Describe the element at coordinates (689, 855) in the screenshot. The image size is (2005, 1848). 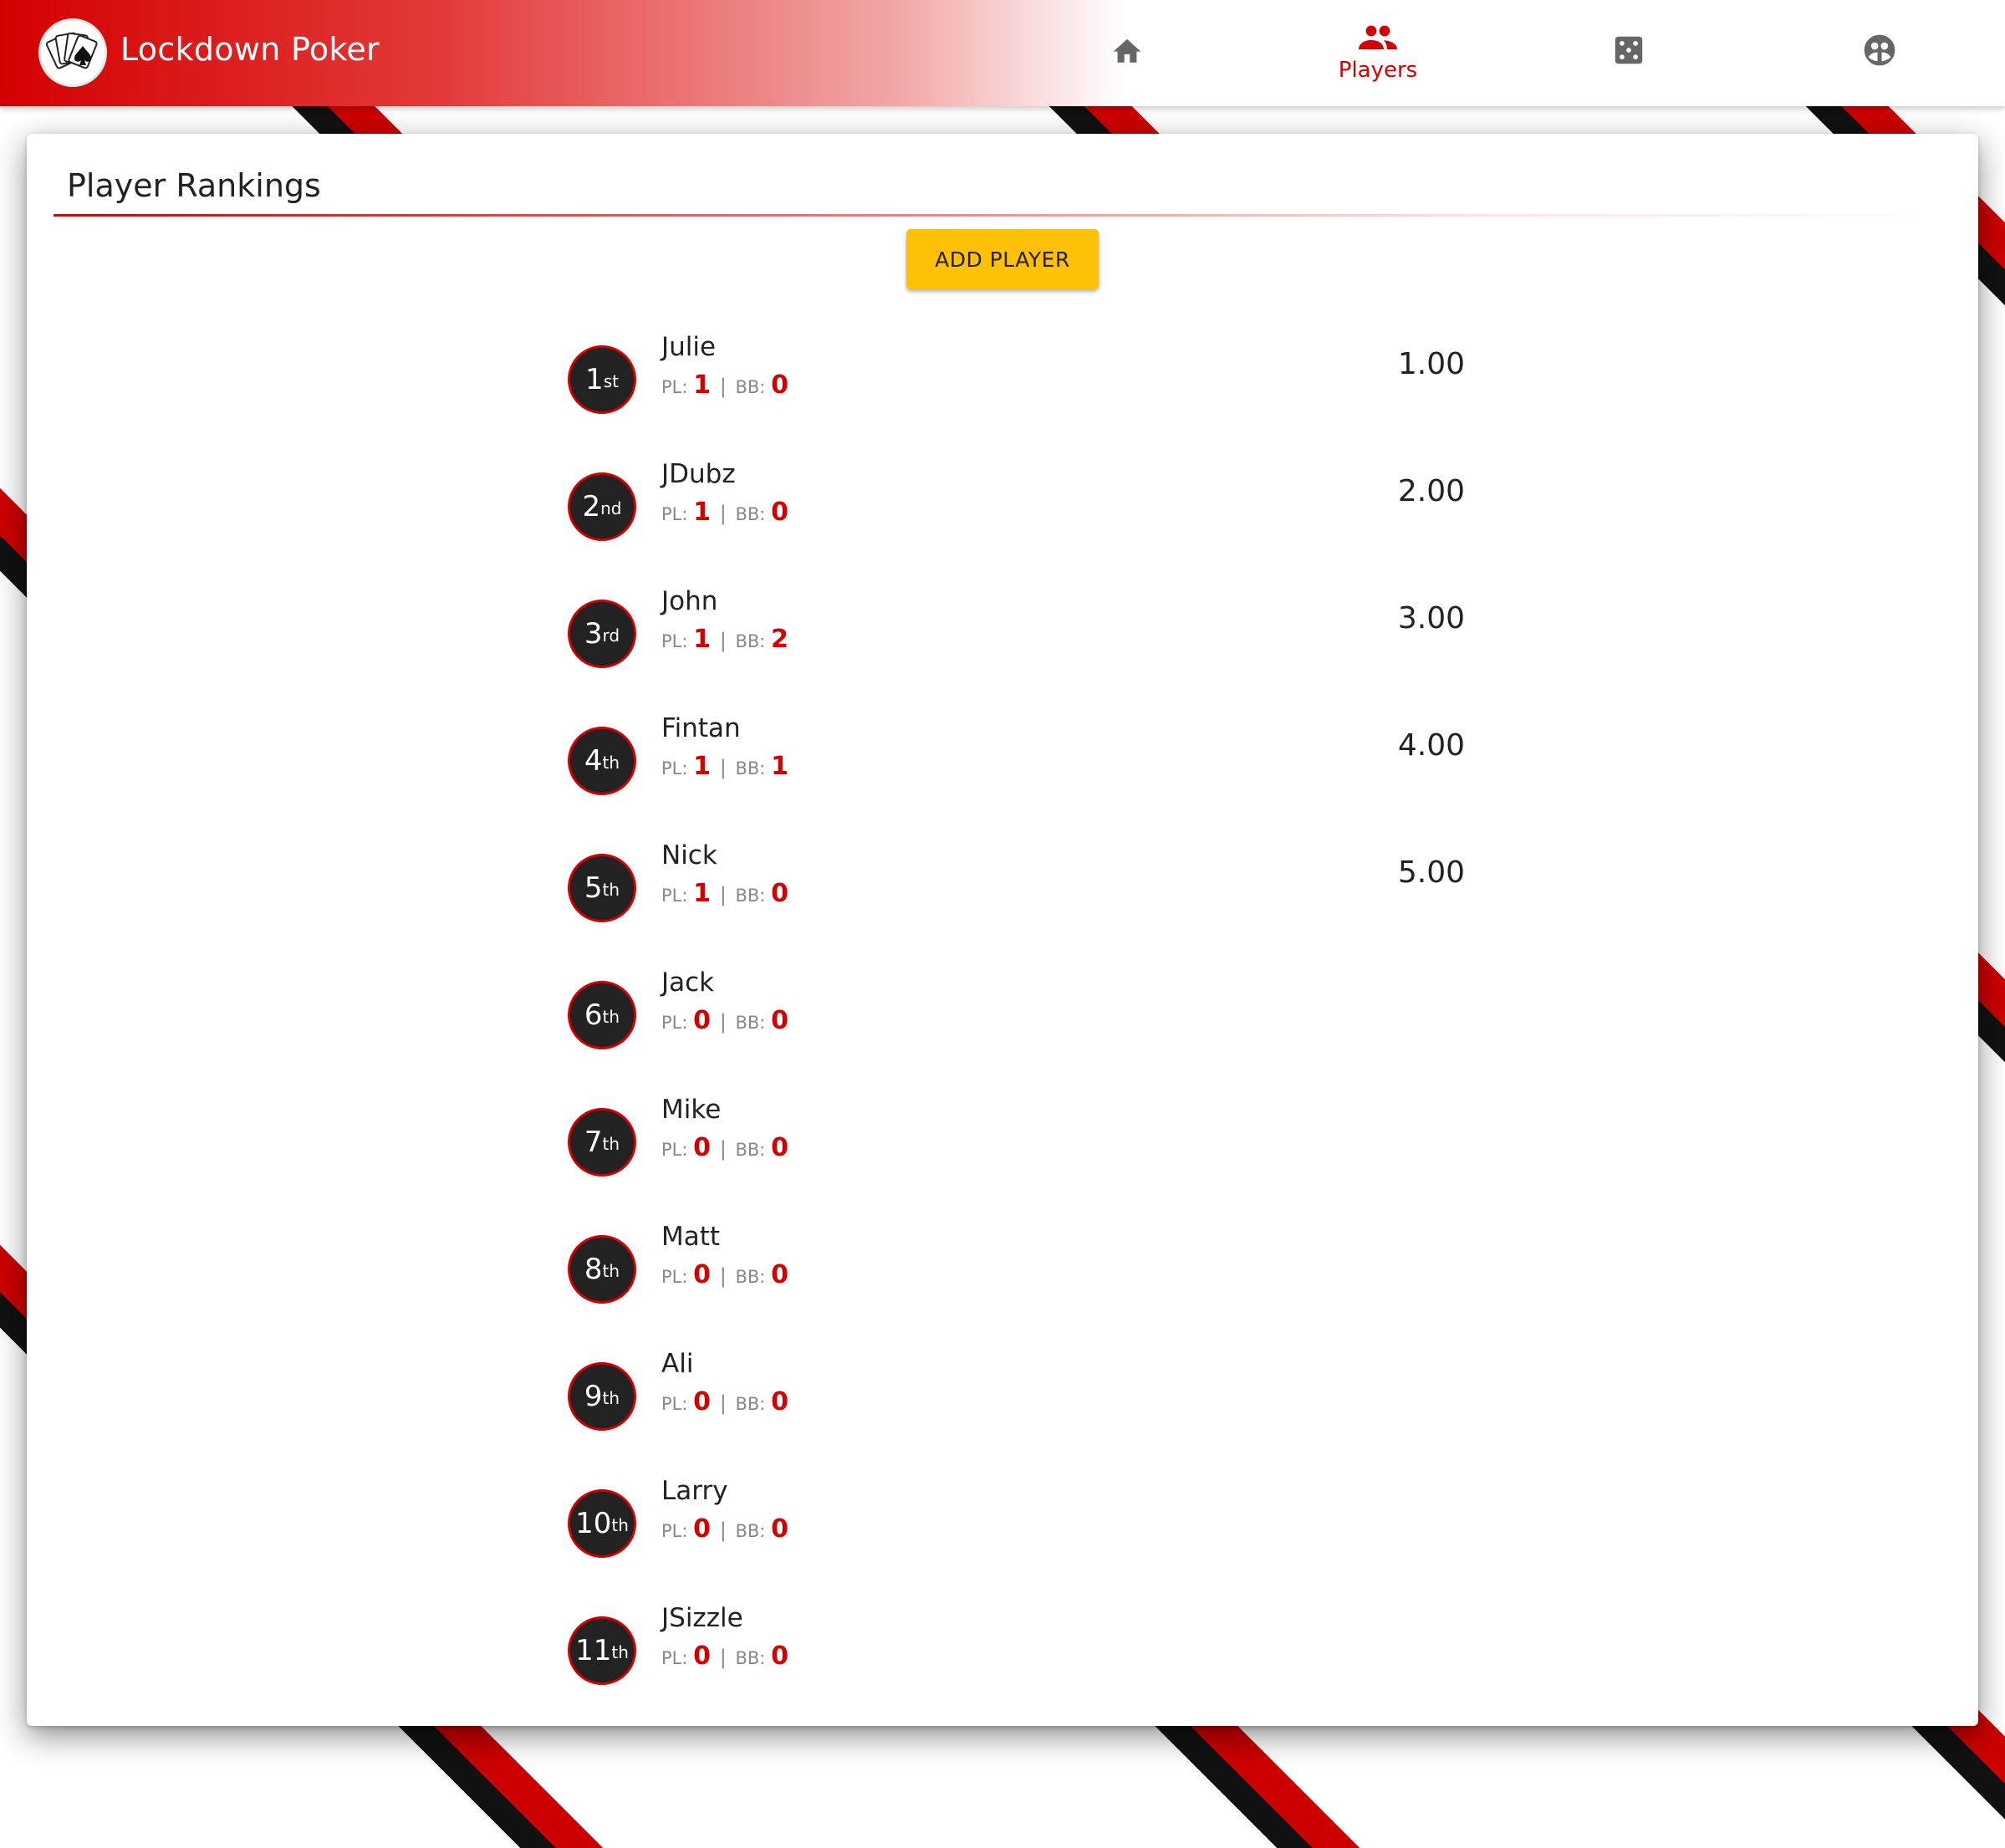
I see `player-name: Nick` at that location.